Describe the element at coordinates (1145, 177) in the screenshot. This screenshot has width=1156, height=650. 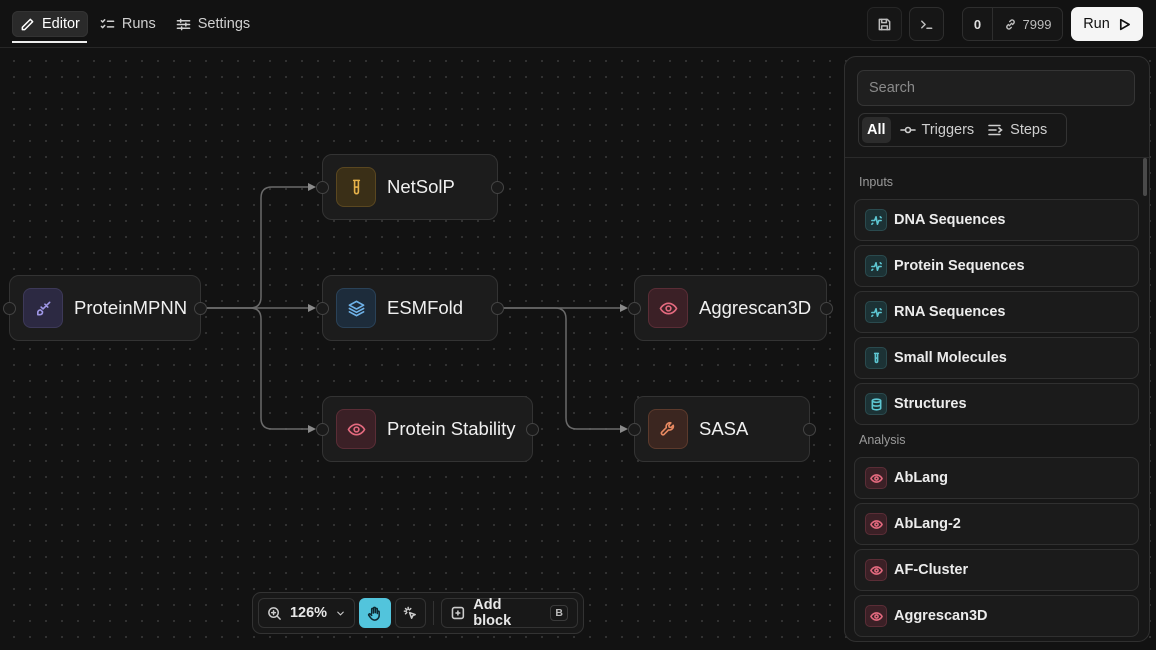
I see `panel-scrollbar` at that location.